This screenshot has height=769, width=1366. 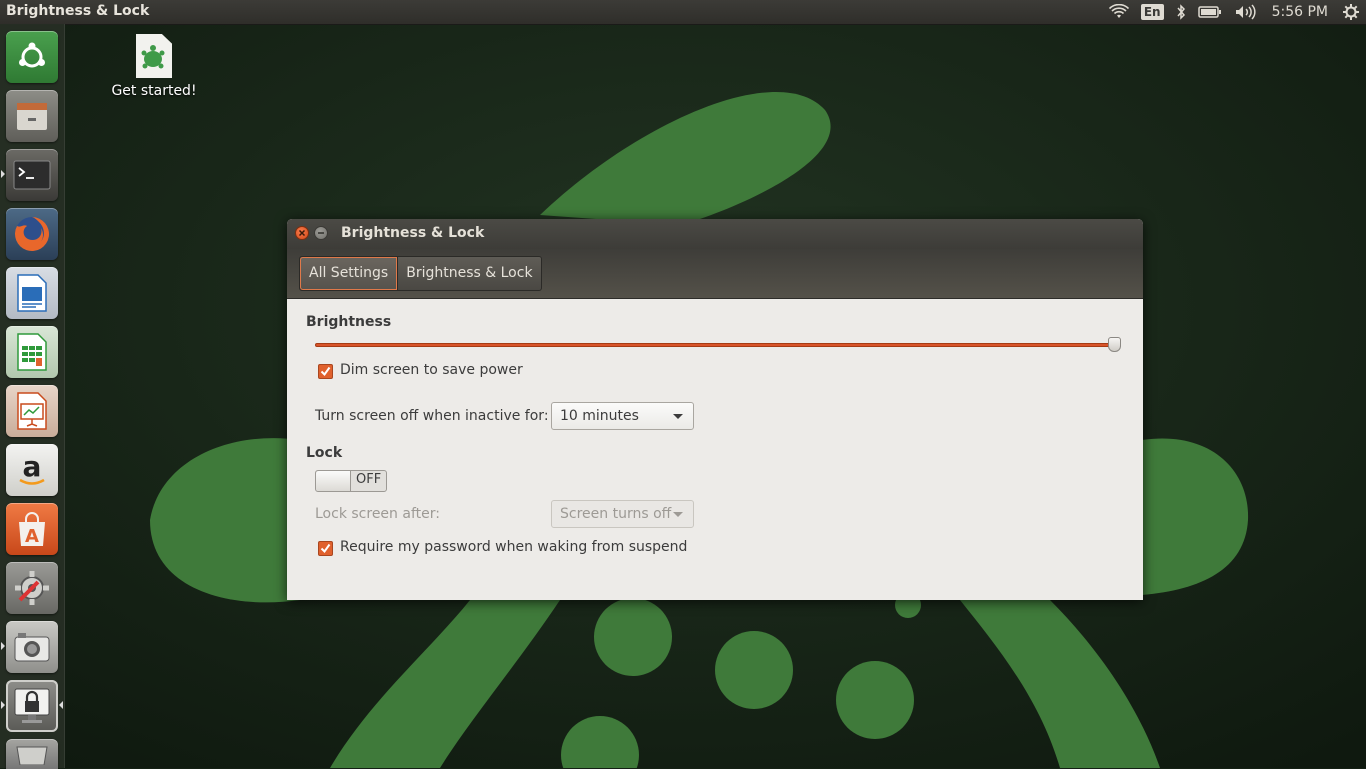 What do you see at coordinates (32, 57) in the screenshot?
I see `dash-home-icon` at bounding box center [32, 57].